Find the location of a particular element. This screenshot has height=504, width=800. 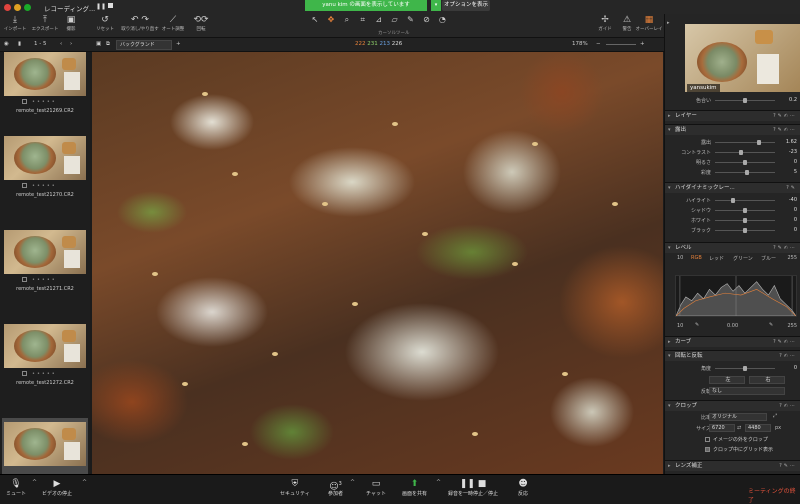

auto-adjust-button: ⟋ オート調整 is located at coordinates (173, 23).